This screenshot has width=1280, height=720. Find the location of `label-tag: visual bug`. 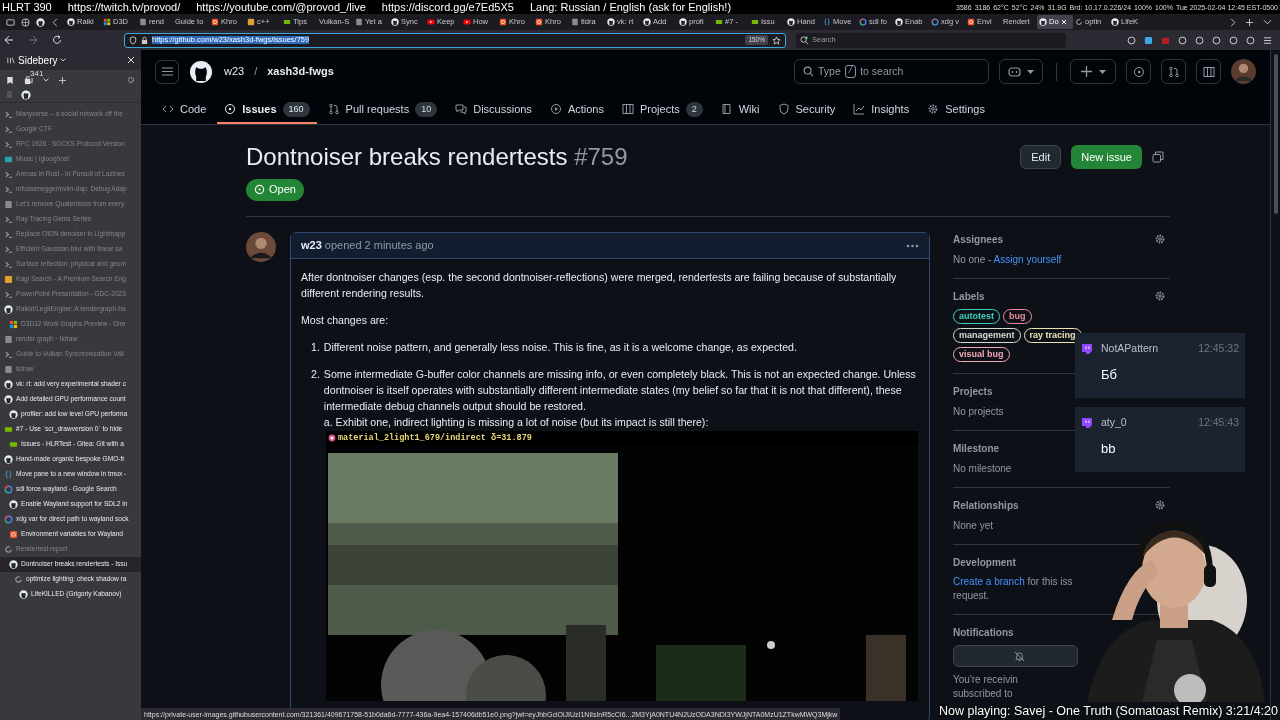

label-tag: visual bug is located at coordinates (981, 354).